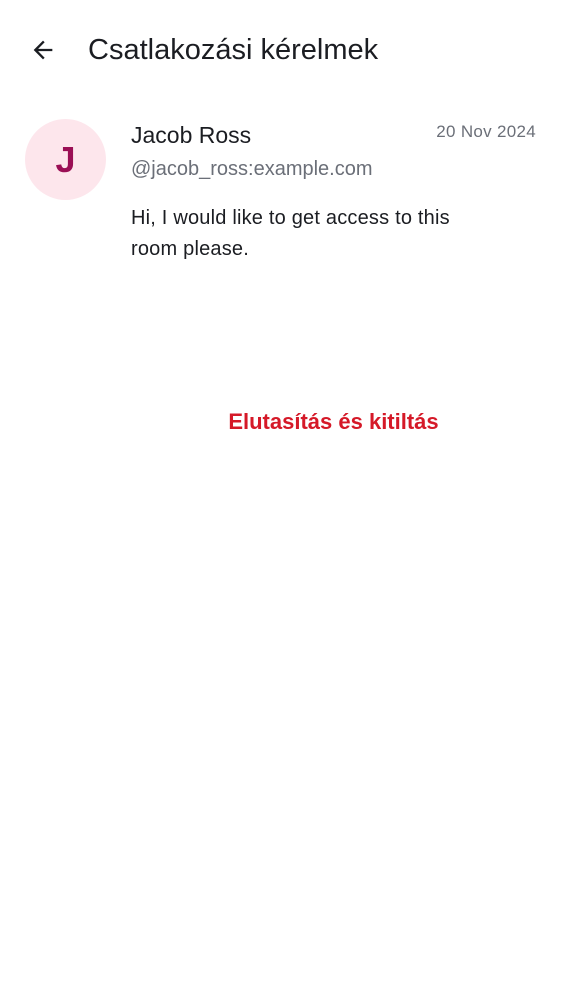 Image resolution: width=562 pixels, height=1000 pixels. What do you see at coordinates (486, 131) in the screenshot?
I see `request-date: 20 Nov 2024` at bounding box center [486, 131].